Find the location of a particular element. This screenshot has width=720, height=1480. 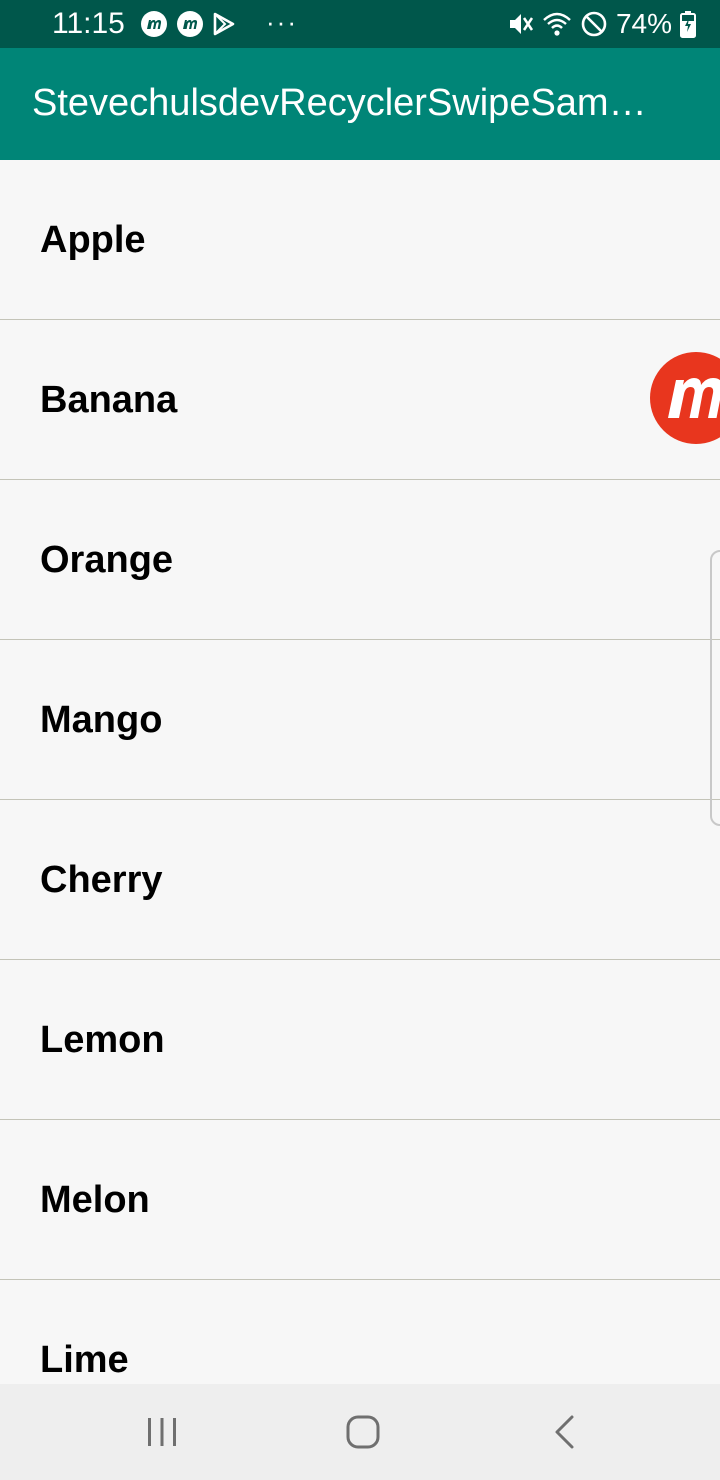

list-item: Cherry is located at coordinates (360, 880).